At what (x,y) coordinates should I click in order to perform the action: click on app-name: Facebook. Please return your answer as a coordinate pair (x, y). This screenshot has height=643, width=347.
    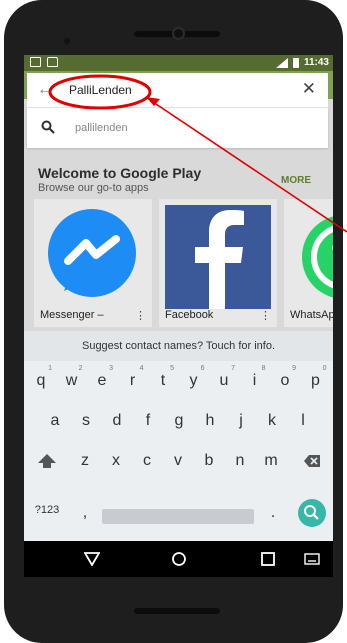
    Looking at the image, I should click on (189, 315).